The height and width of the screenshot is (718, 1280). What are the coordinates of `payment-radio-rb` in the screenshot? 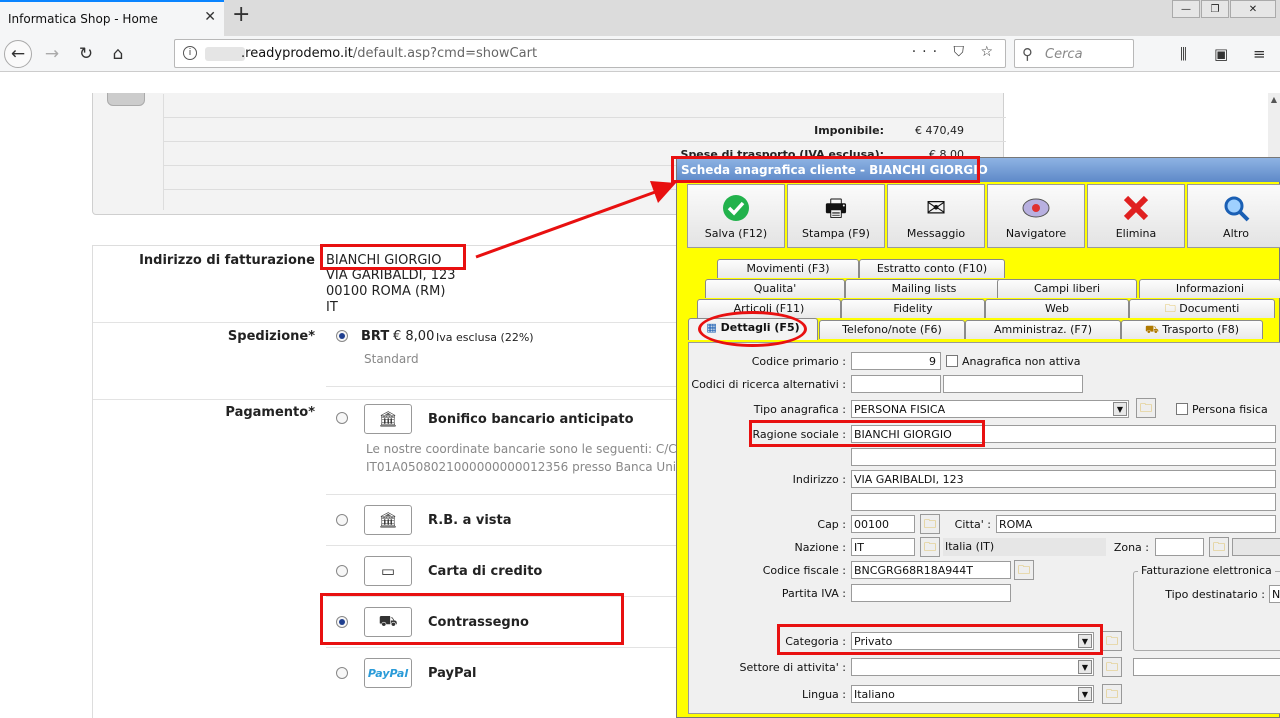 It's located at (342, 520).